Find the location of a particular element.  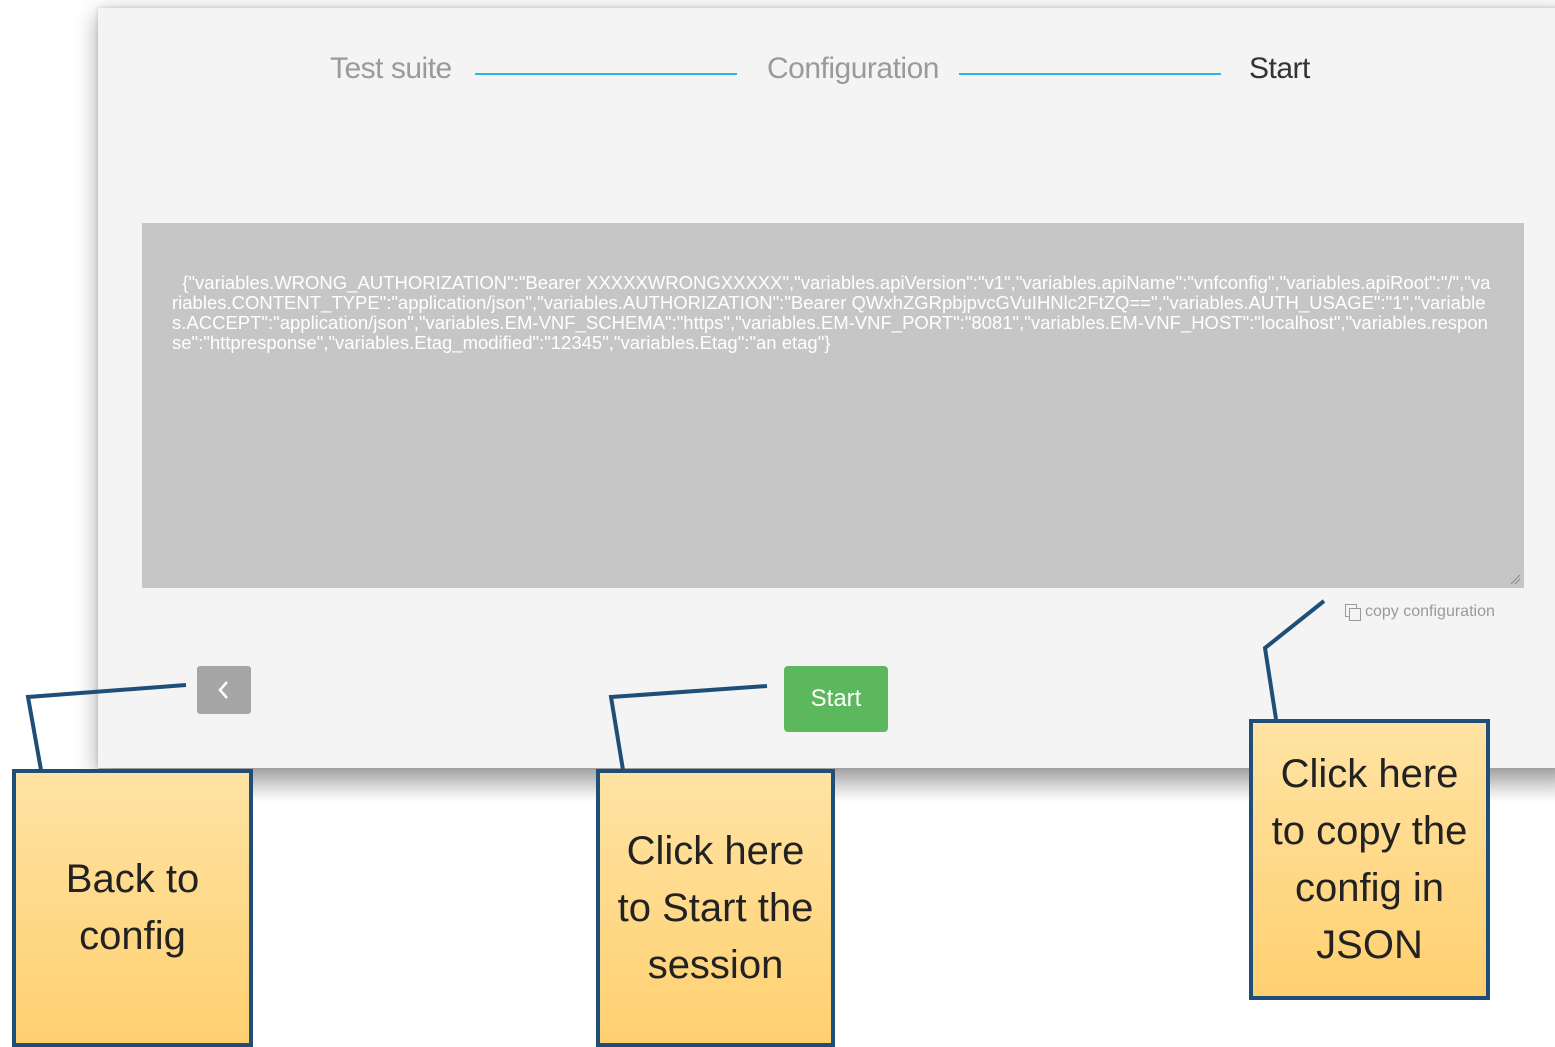

resize-handle-icon is located at coordinates (1515, 579).